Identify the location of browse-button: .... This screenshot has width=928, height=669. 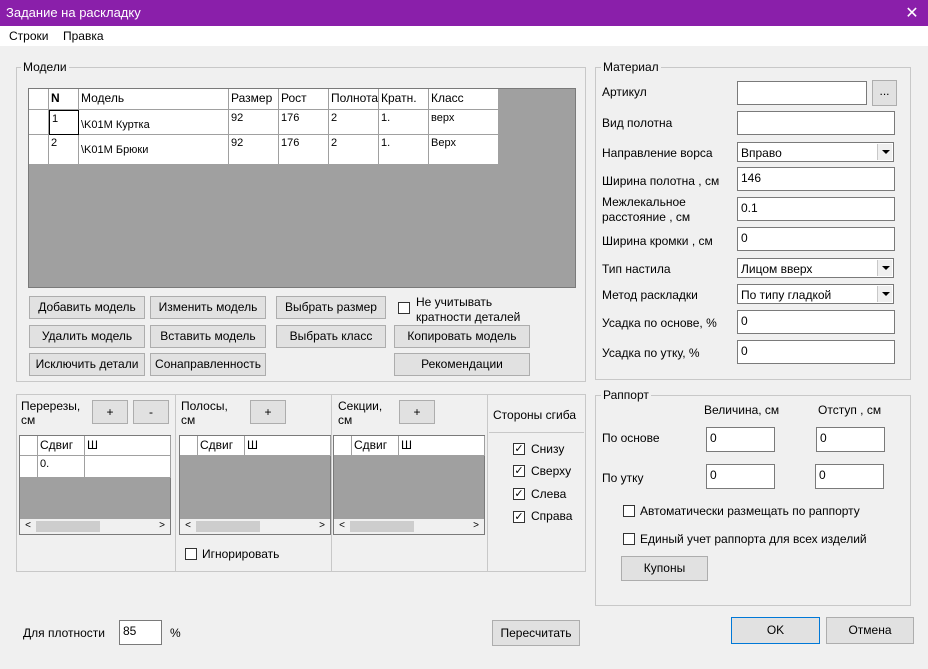
(884, 93).